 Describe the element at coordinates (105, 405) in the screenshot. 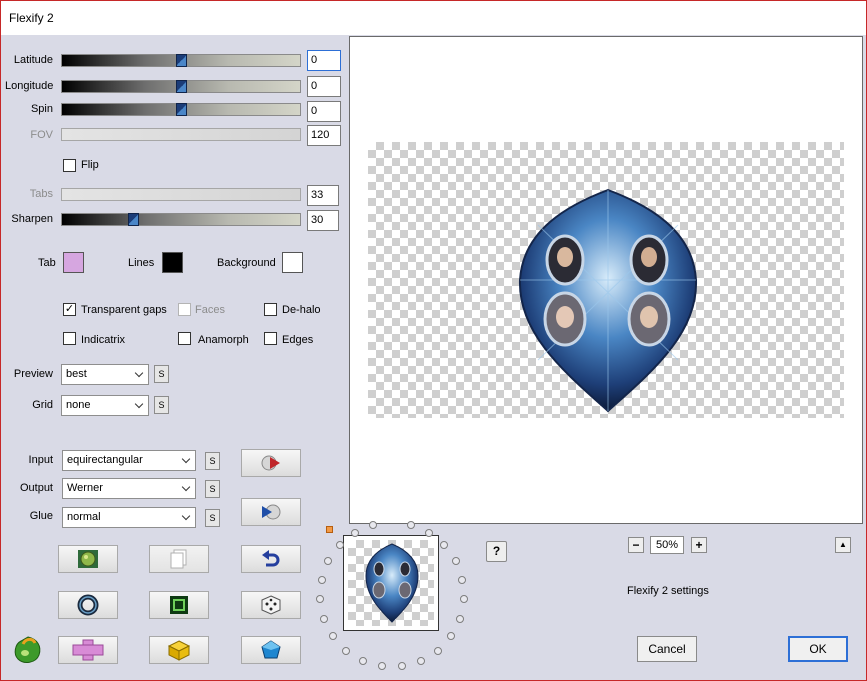

I see `grid-select: none` at that location.